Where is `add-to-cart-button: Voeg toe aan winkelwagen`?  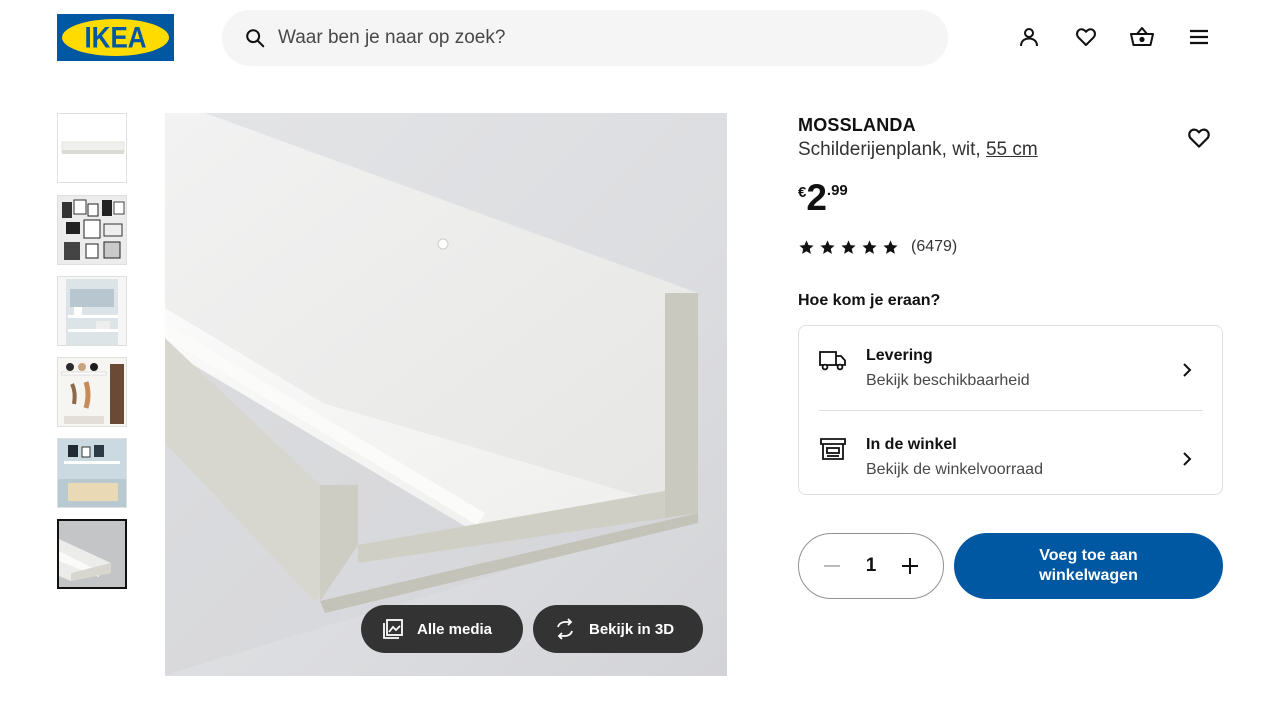 add-to-cart-button: Voeg toe aan winkelwagen is located at coordinates (1088, 566).